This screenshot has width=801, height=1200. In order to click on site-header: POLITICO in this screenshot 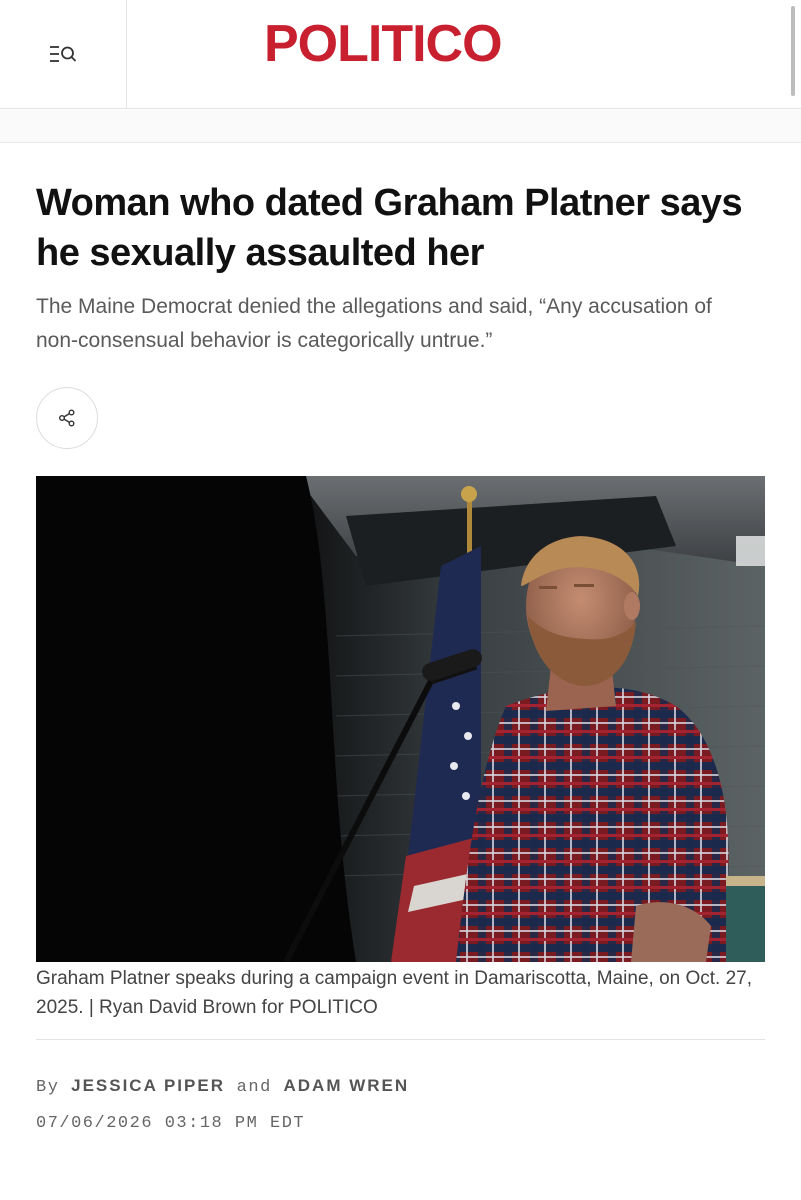, I will do `click(400, 54)`.